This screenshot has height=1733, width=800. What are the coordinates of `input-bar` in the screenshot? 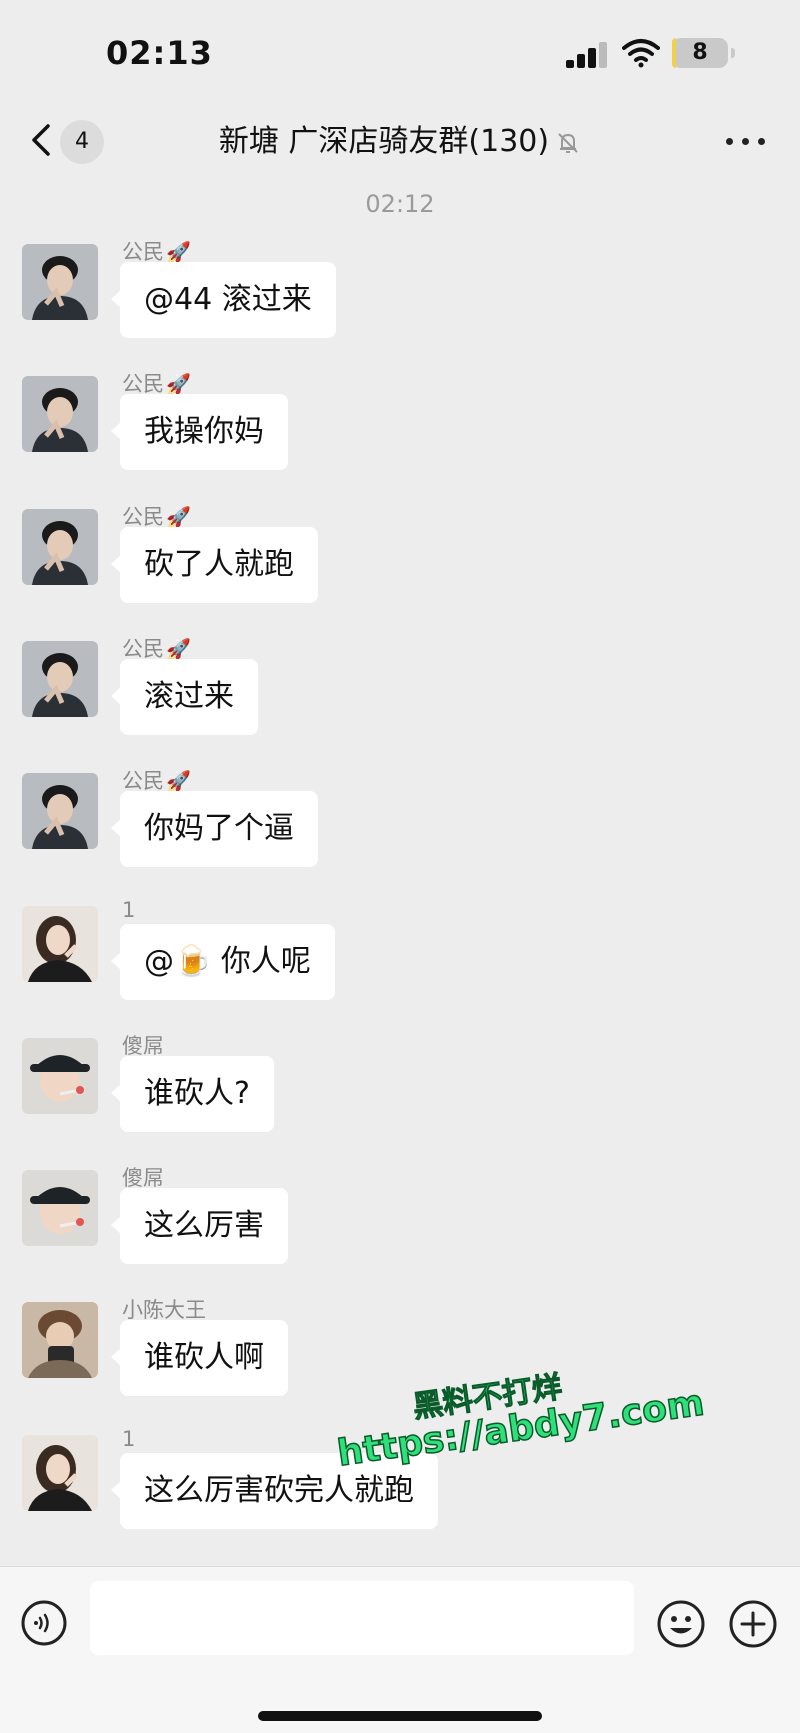 It's located at (400, 1649).